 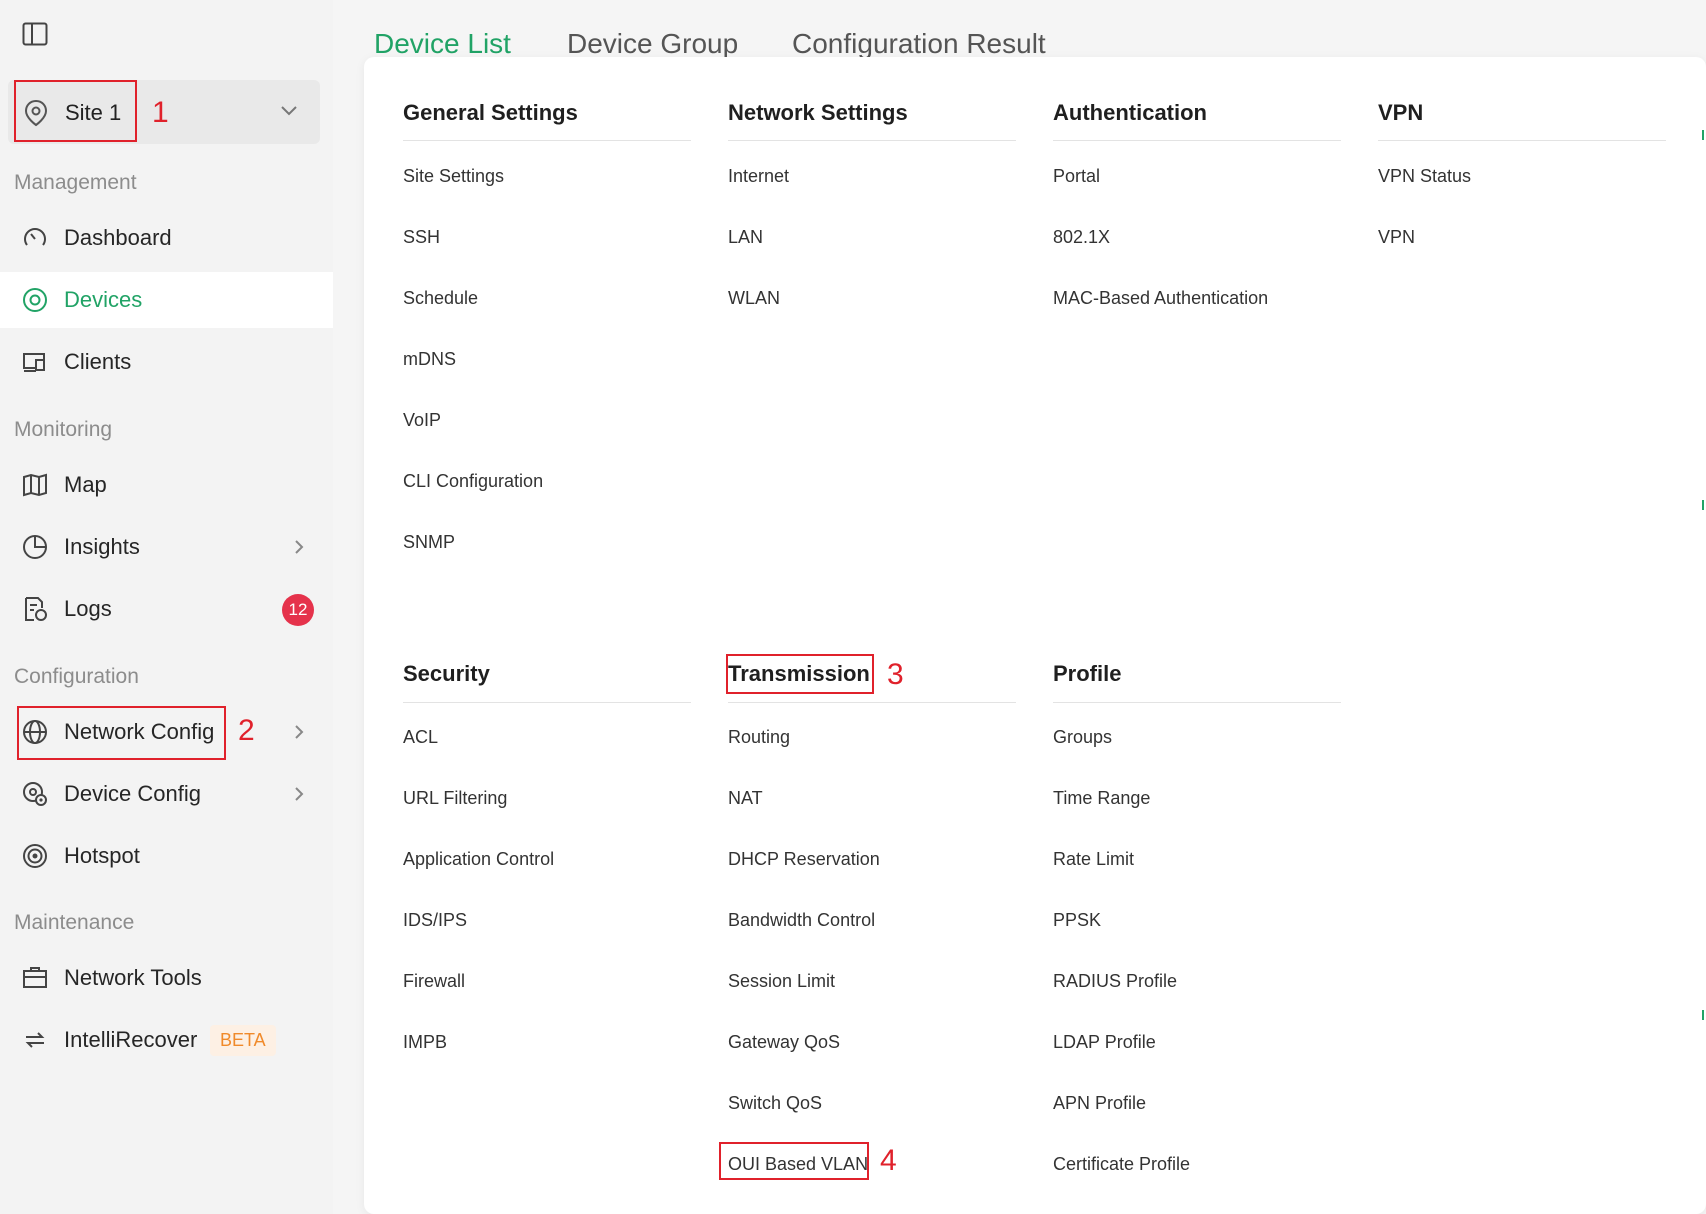 What do you see at coordinates (63, 429) in the screenshot?
I see `section-monitoring: Monitoring` at bounding box center [63, 429].